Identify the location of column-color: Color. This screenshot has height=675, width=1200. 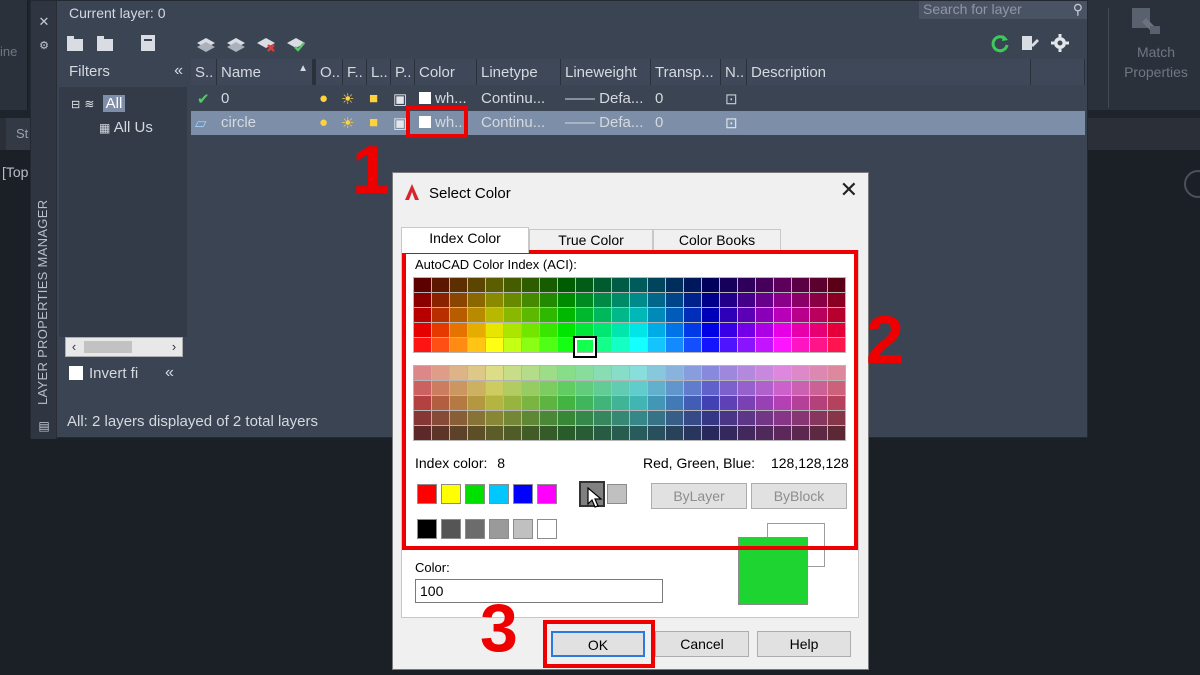
(446, 72).